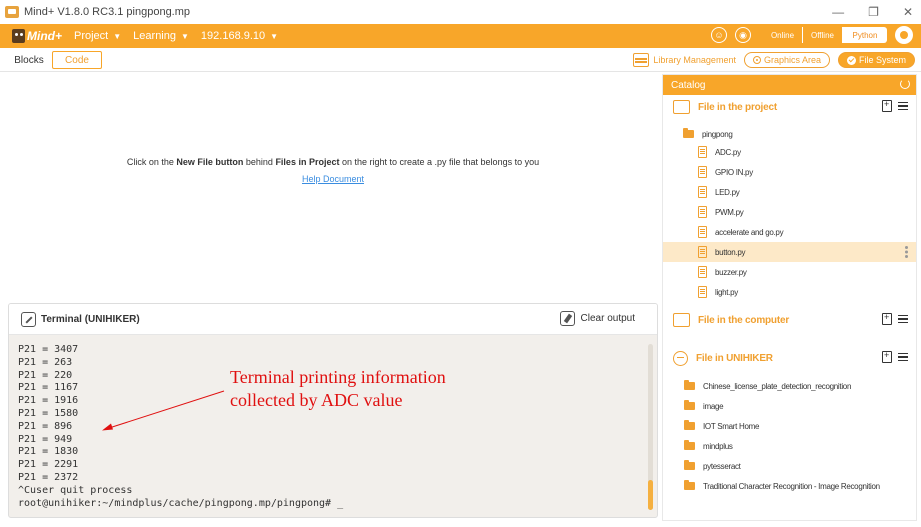 This screenshot has width=921, height=527. I want to click on check-icon, so click(851, 60).